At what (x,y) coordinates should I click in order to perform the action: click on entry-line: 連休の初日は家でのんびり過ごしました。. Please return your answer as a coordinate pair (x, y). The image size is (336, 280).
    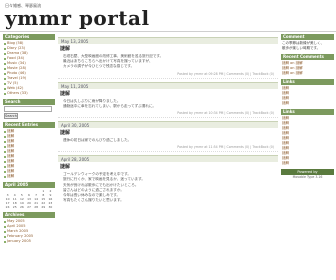
    Looking at the image, I should click on (97, 139).